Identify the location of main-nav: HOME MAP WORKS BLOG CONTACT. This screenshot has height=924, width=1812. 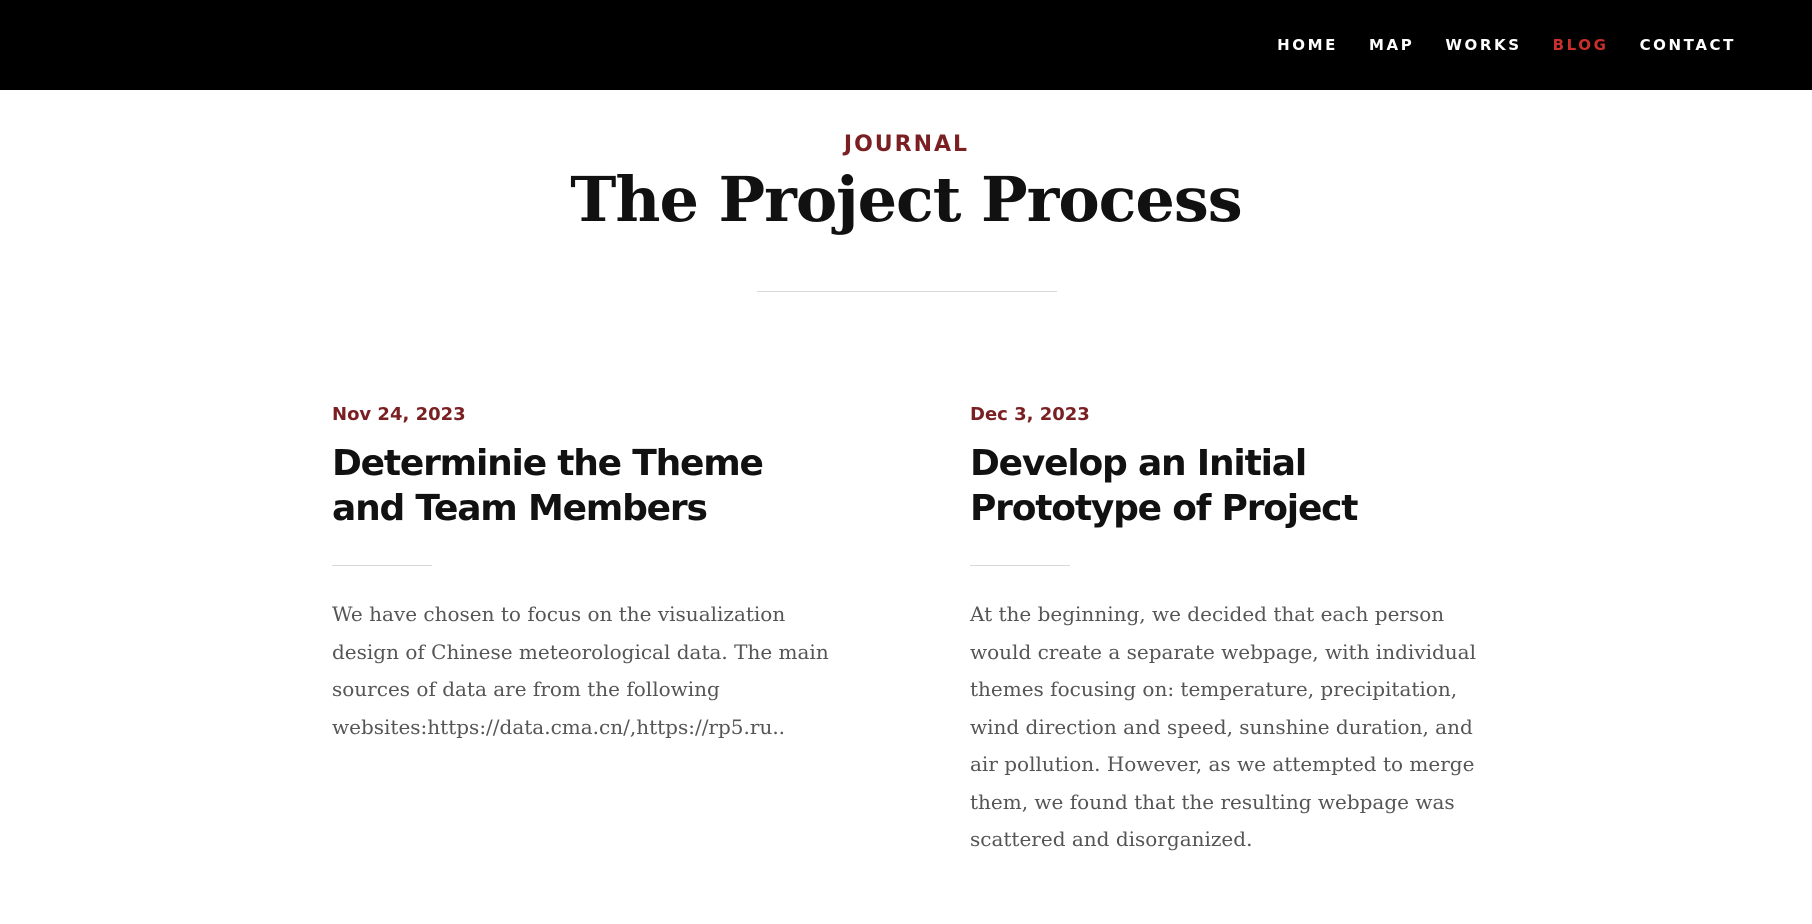
(1491, 45).